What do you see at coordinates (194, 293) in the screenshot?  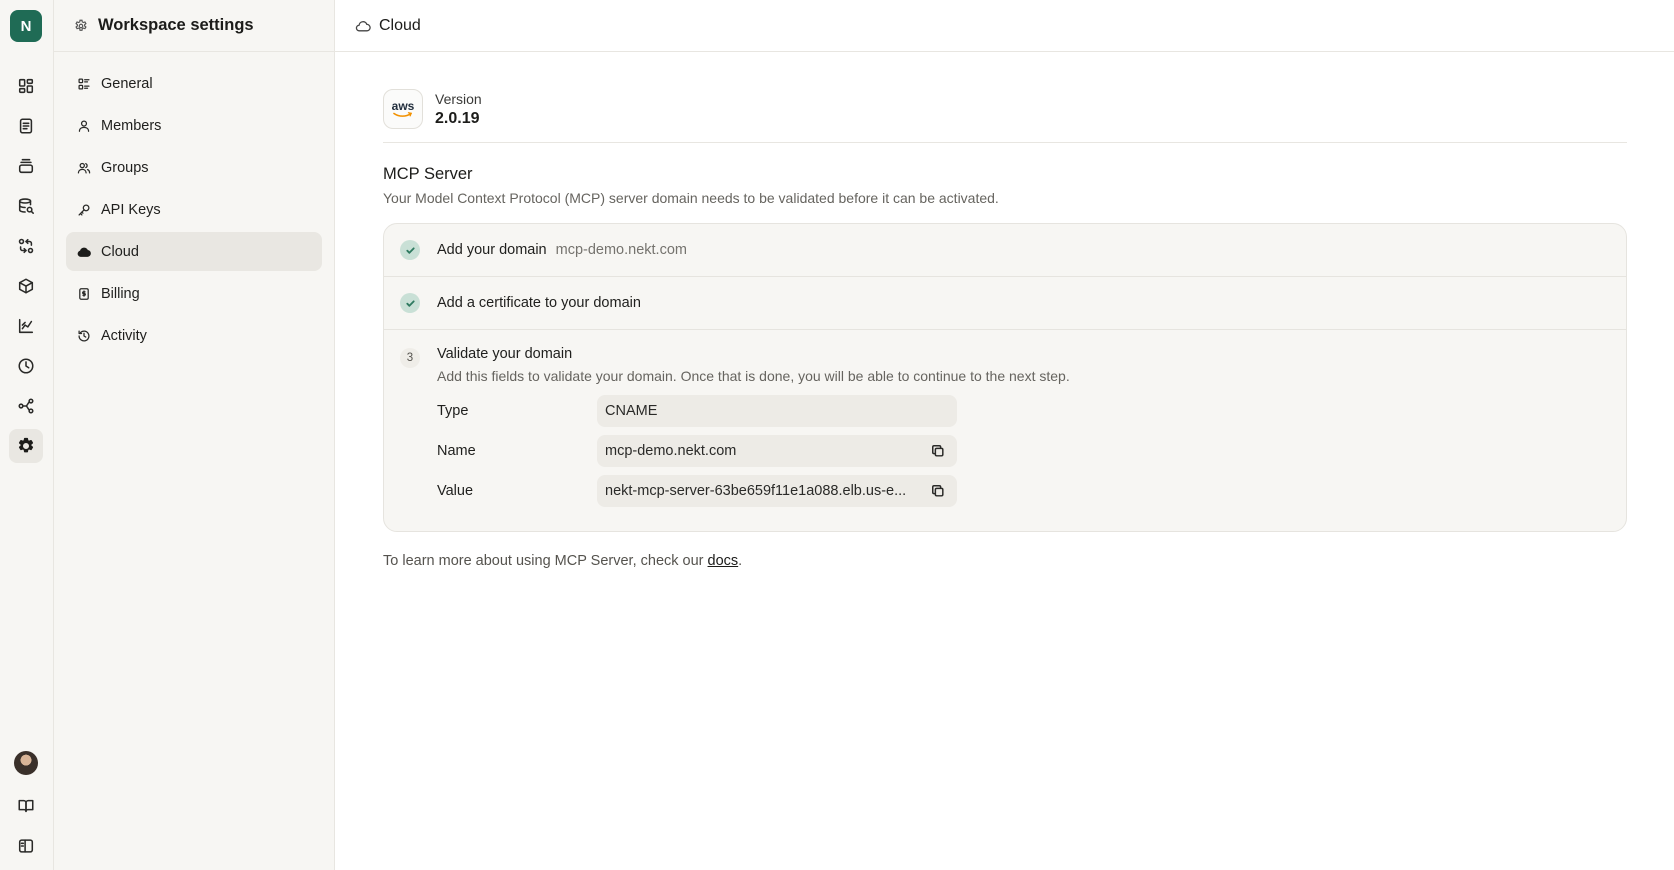 I see `nav-item-billing: Billing` at bounding box center [194, 293].